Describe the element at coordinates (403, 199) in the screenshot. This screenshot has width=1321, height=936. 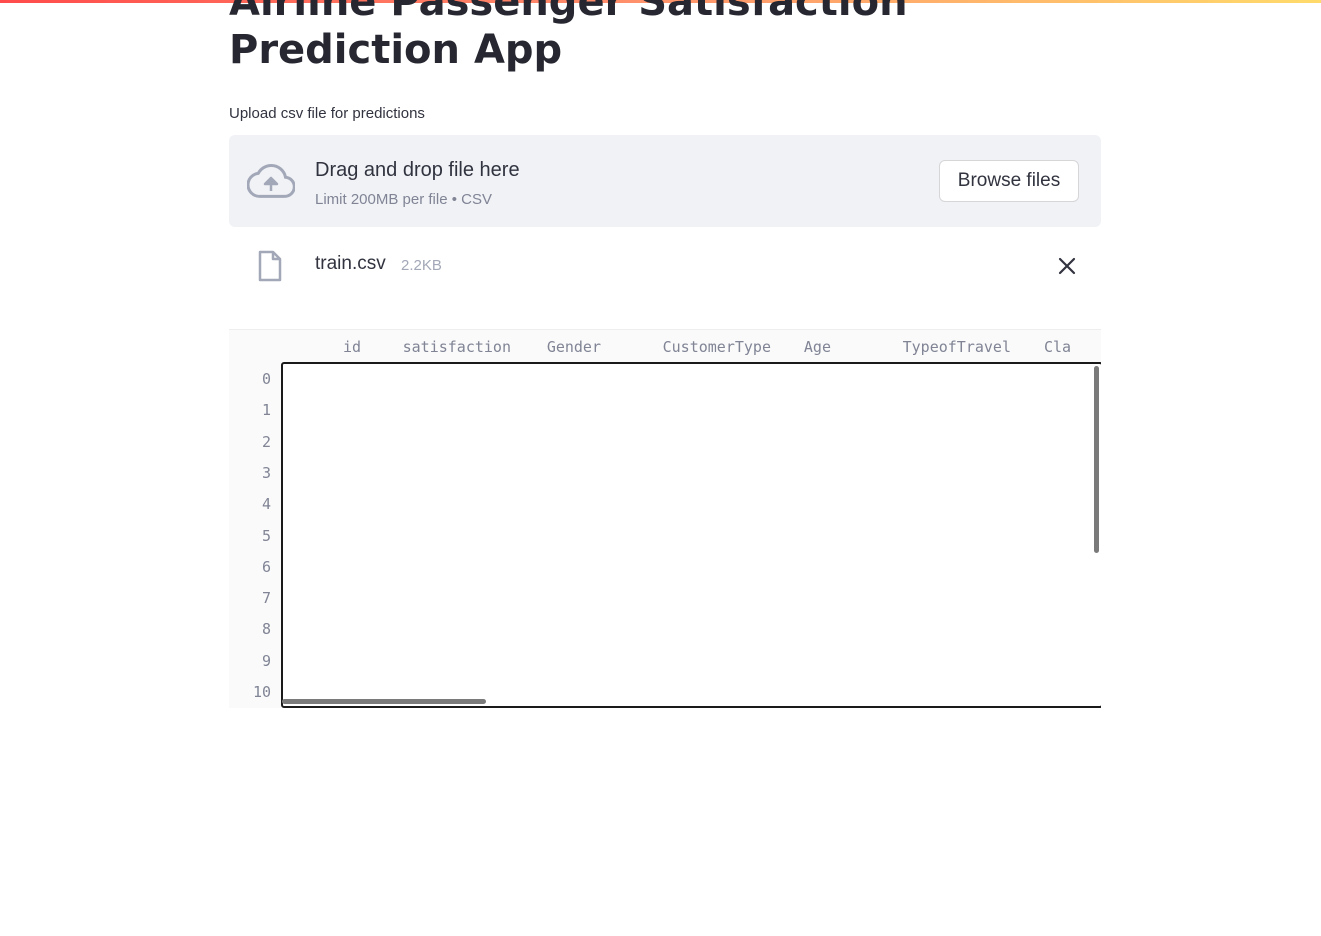
I see `dropzone-limit: Limit 200MB per file • CSV` at that location.